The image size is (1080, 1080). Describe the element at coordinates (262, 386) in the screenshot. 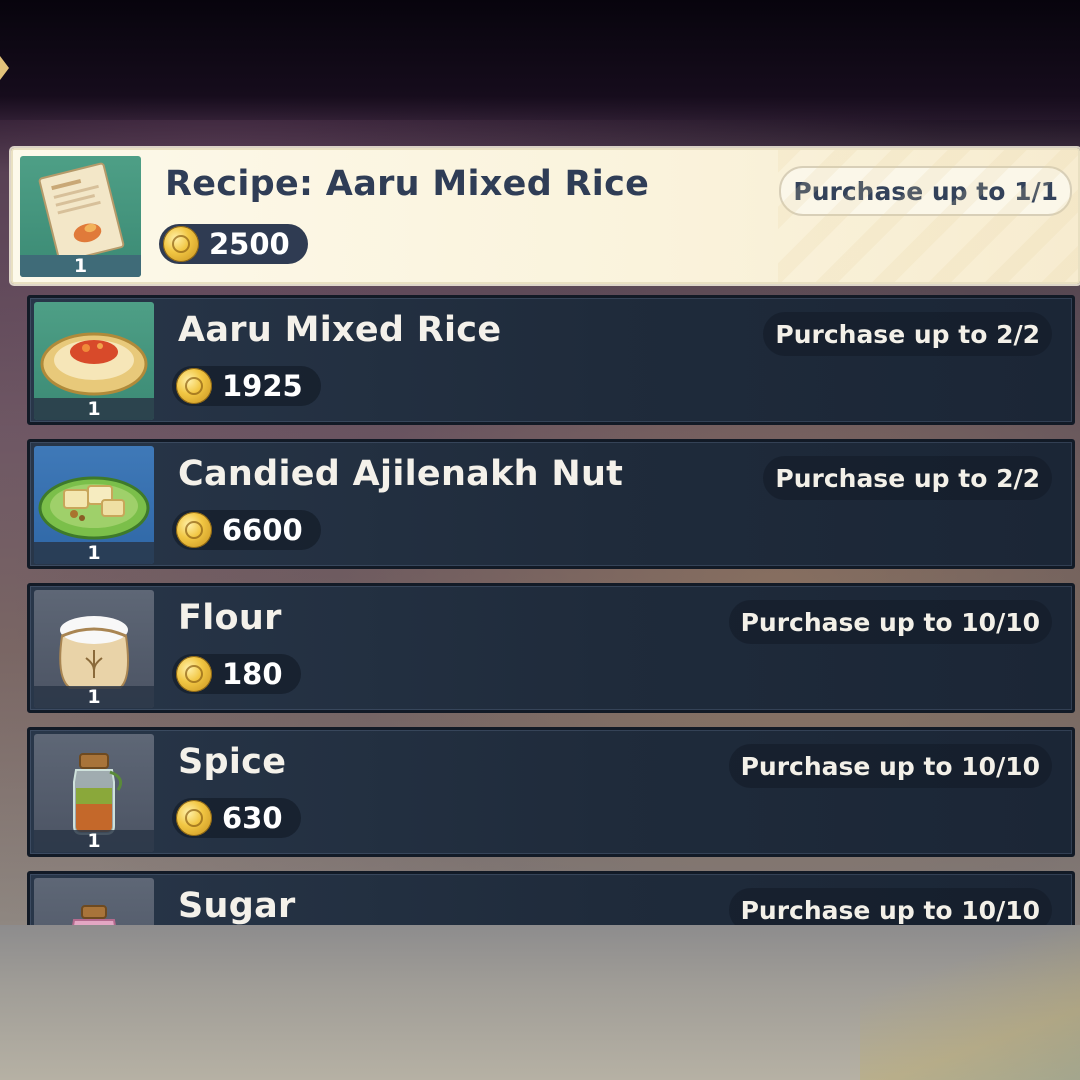

I see `price-value: 1925` at that location.